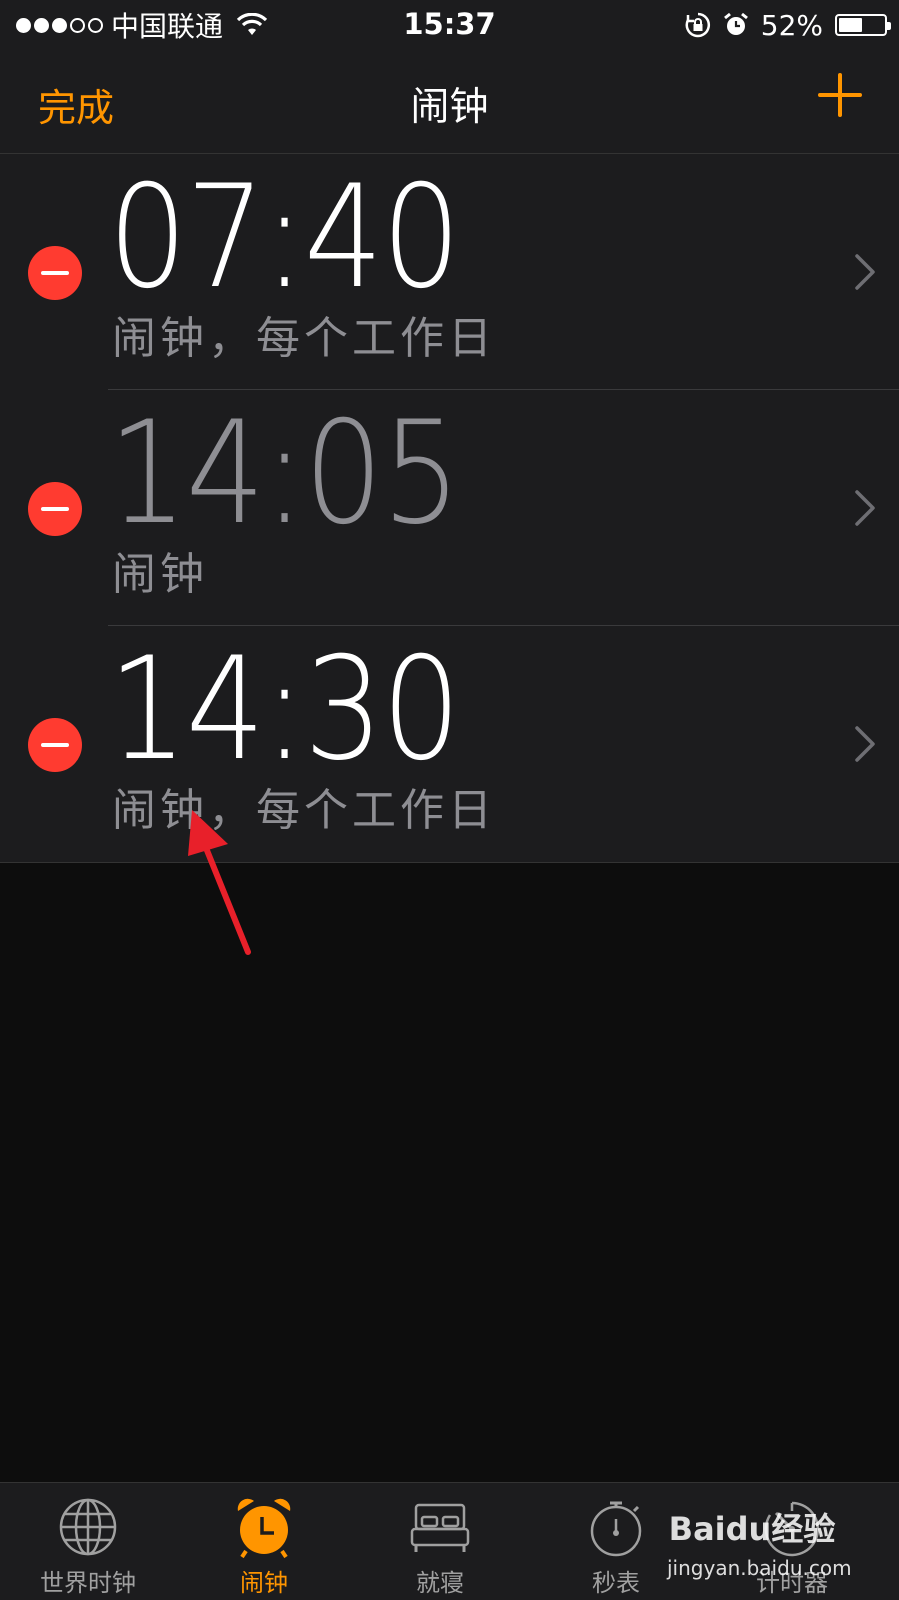  What do you see at coordinates (88, 1527) in the screenshot?
I see `globe-icon` at bounding box center [88, 1527].